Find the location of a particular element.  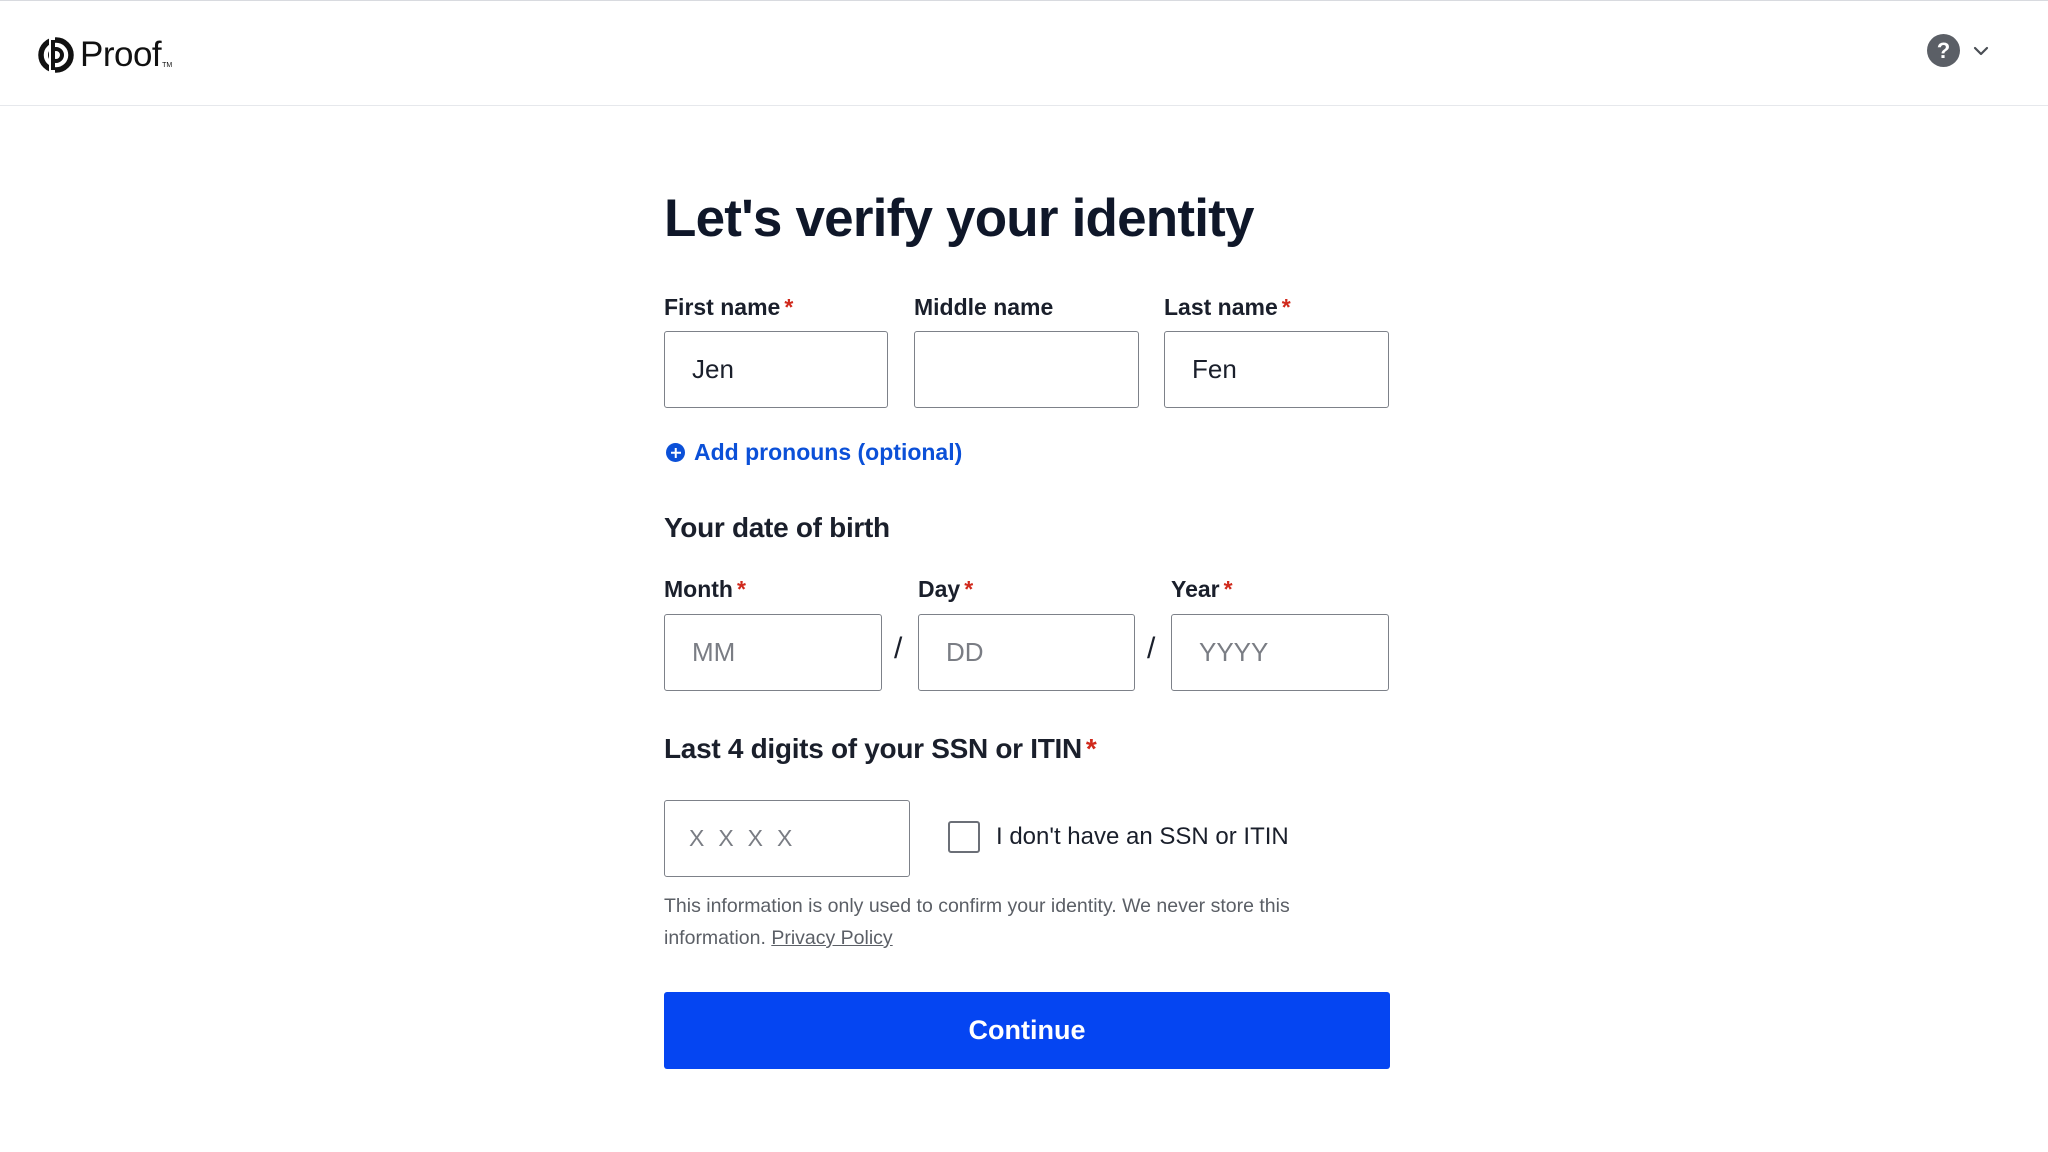

first-name-input: Jen is located at coordinates (776, 369).